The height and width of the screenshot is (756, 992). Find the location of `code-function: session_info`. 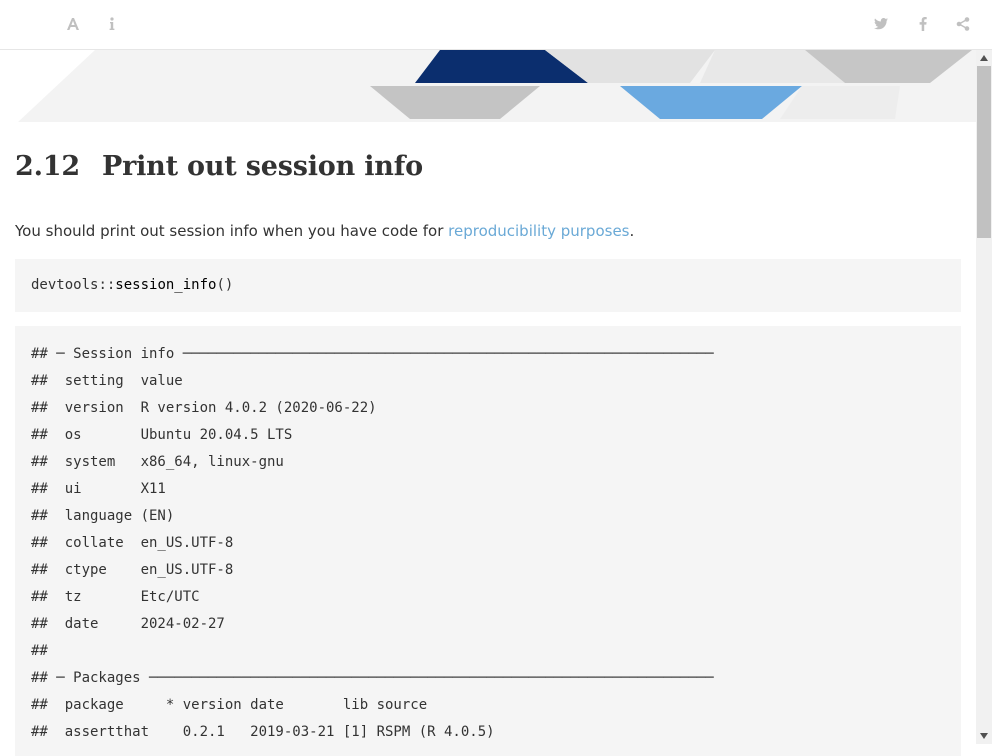

code-function: session_info is located at coordinates (166, 285).